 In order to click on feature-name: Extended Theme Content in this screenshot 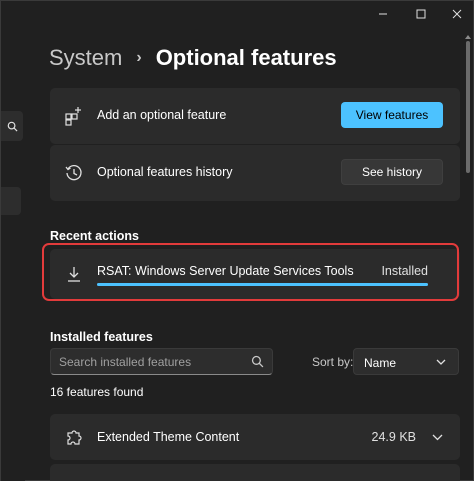, I will do `click(168, 437)`.